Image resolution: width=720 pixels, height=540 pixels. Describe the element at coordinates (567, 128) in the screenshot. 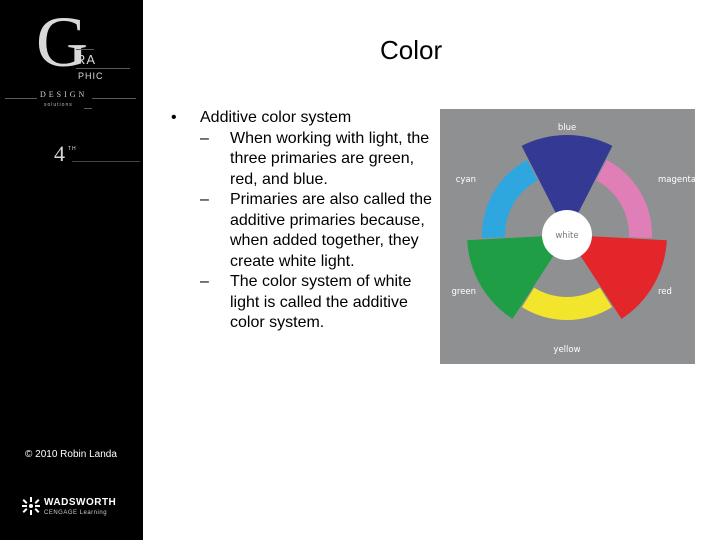

I see `wheel-label-blue: blue` at that location.